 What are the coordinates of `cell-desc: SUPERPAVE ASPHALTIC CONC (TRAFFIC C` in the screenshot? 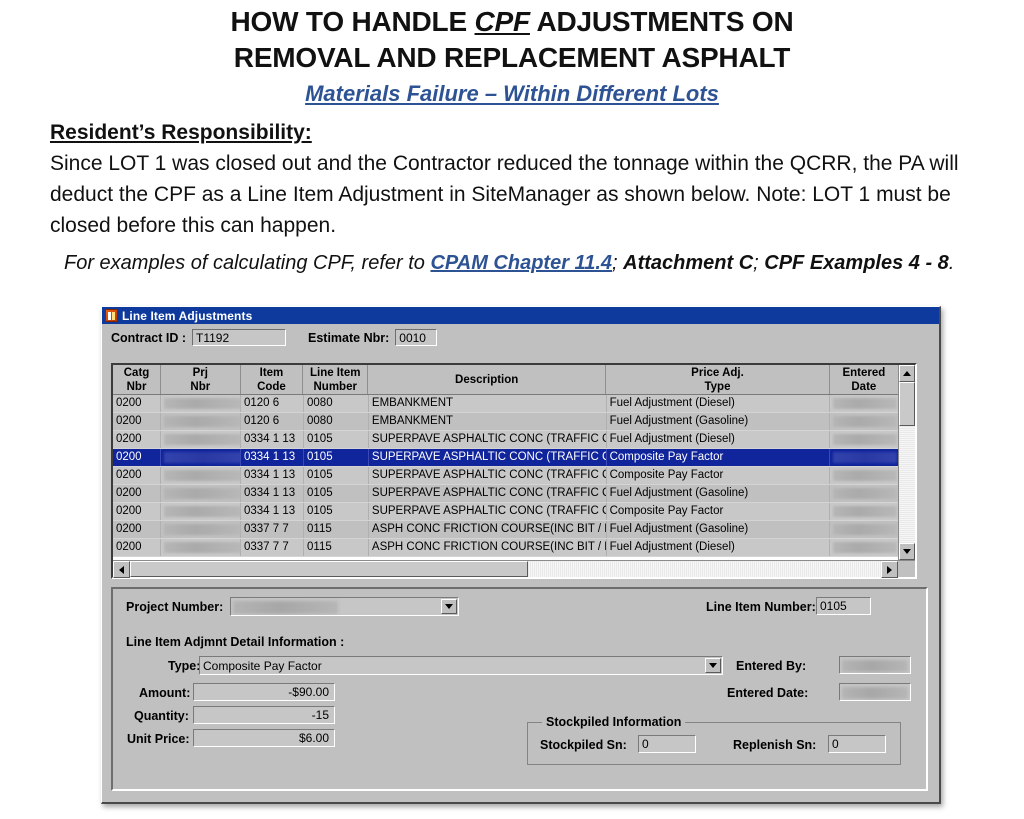 It's located at (488, 439).